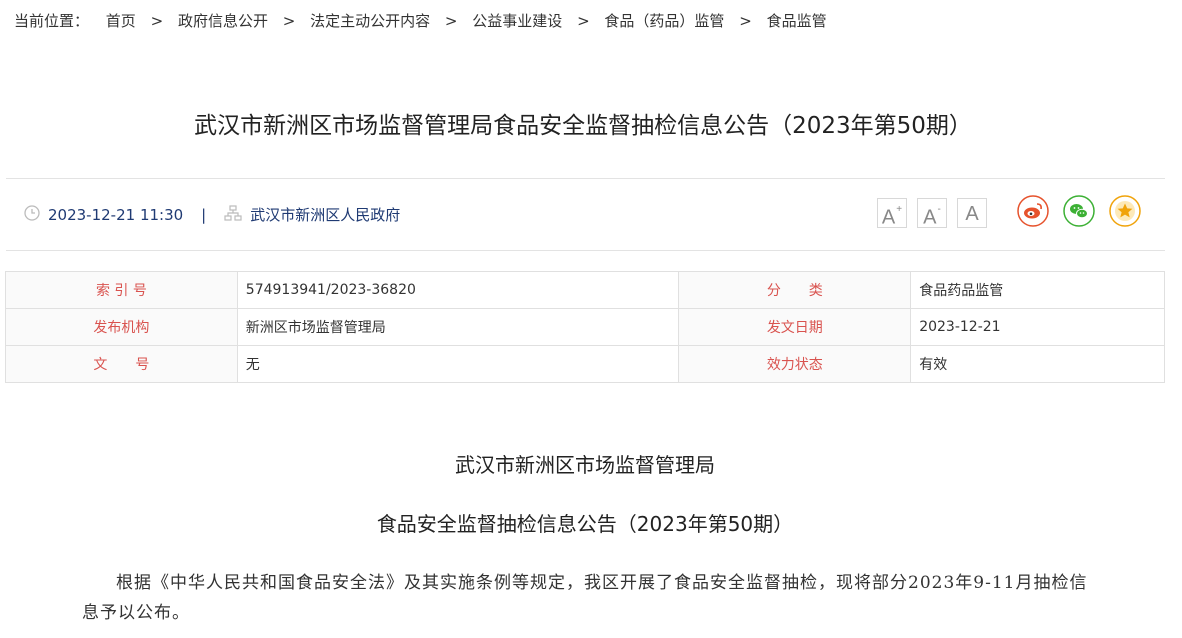  I want to click on font-smaller-sup: -, so click(939, 209).